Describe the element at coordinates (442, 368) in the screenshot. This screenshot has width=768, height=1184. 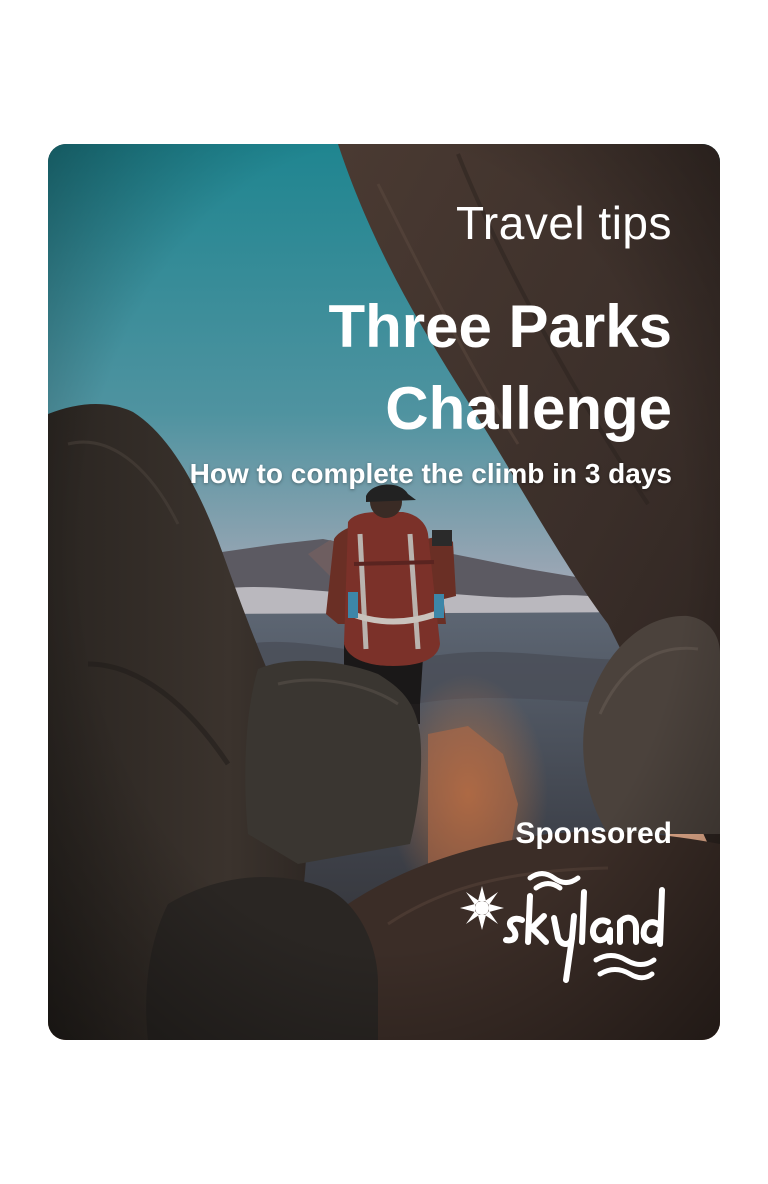
I see `article-title: Three Parks Challenge` at that location.